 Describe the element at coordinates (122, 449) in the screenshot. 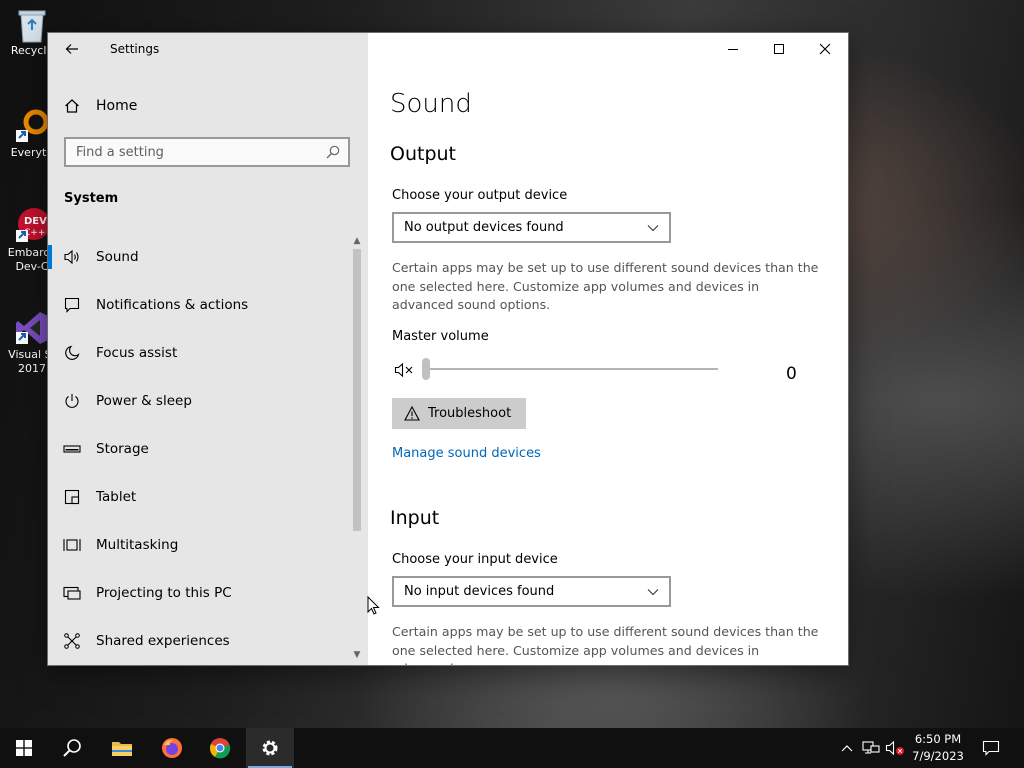

I see `sidebar-item-label: Storage` at that location.